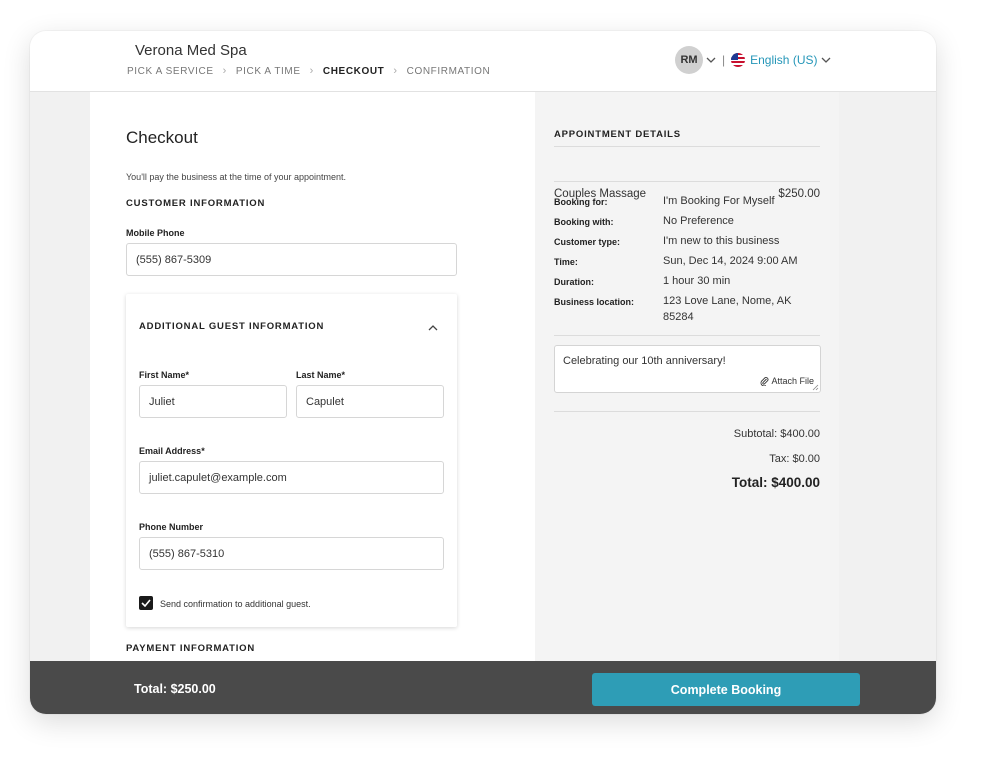 This screenshot has height=762, width=986. Describe the element at coordinates (765, 381) in the screenshot. I see `paperclip-icon` at that location.